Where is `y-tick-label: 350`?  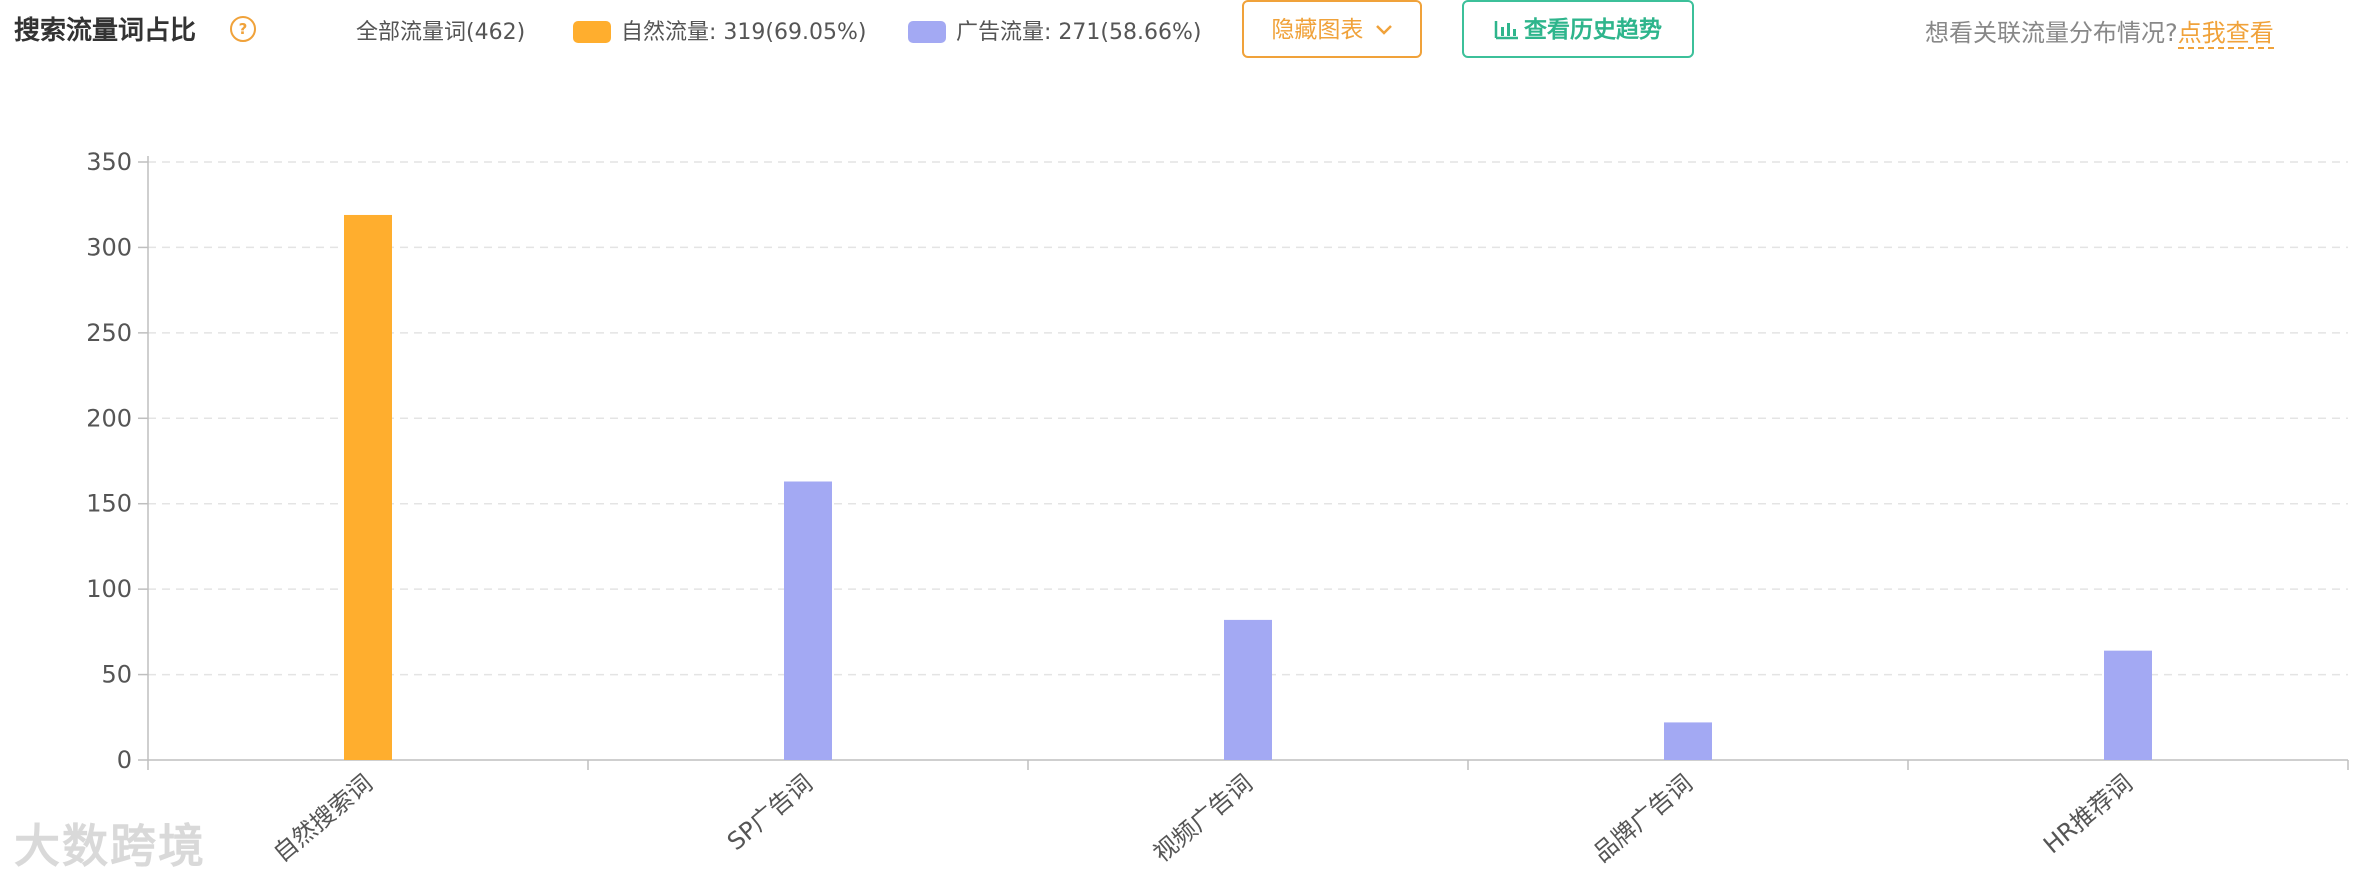
y-tick-label: 350 is located at coordinates (109, 162).